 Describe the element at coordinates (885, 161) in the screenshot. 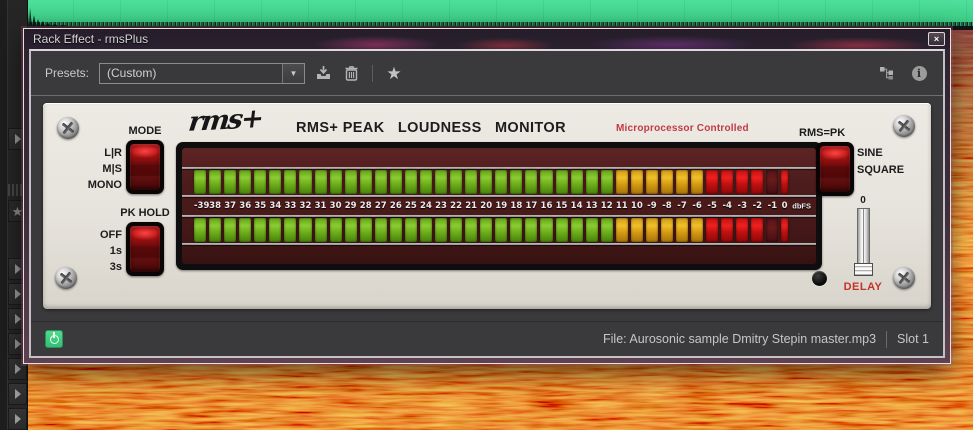

I see `rms-pk-options: SINE SQUARE` at that location.